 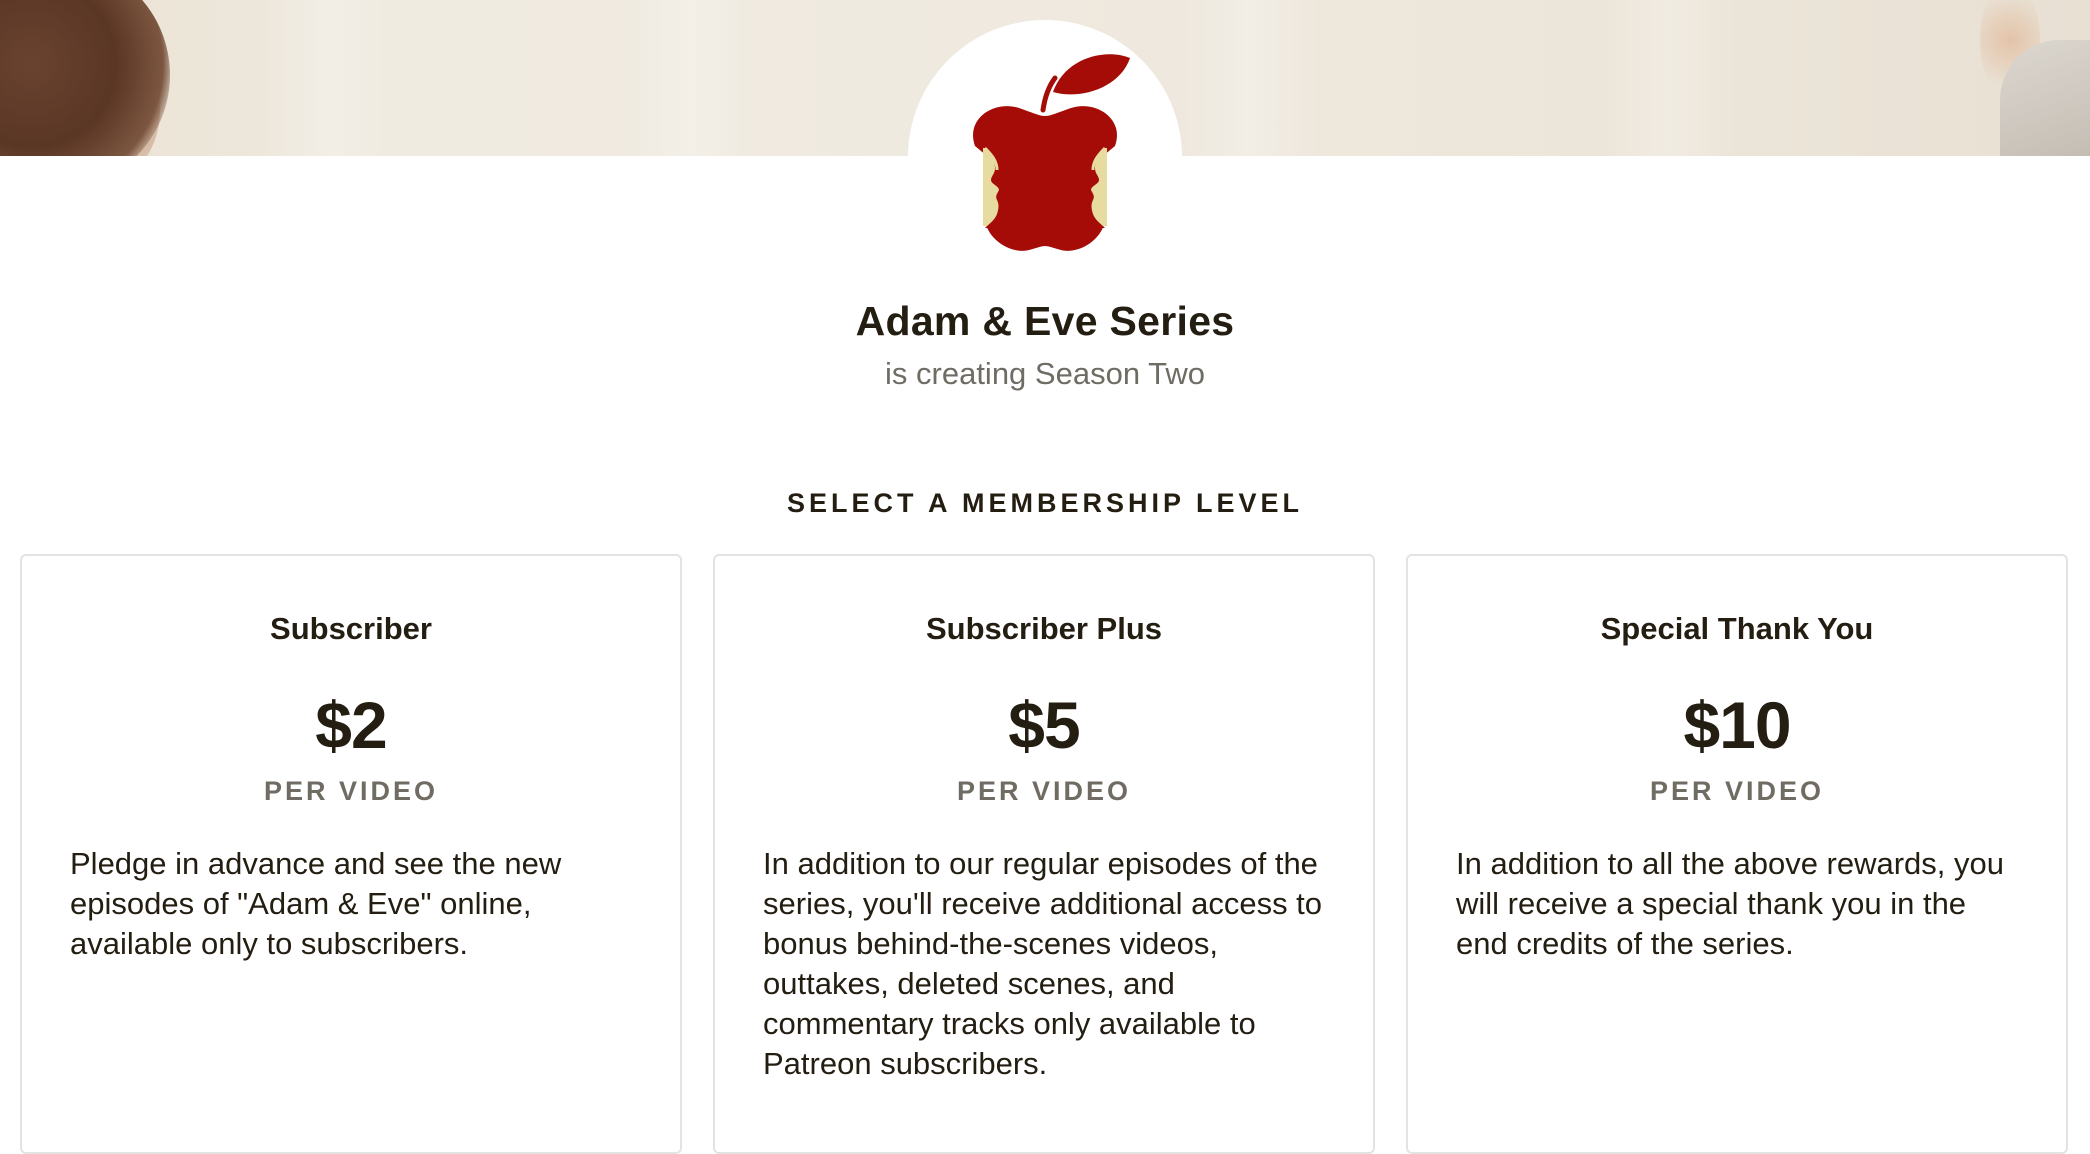 I want to click on membership-heading: SELECT A MEMBERSHIP LEVEL, so click(x=1045, y=503).